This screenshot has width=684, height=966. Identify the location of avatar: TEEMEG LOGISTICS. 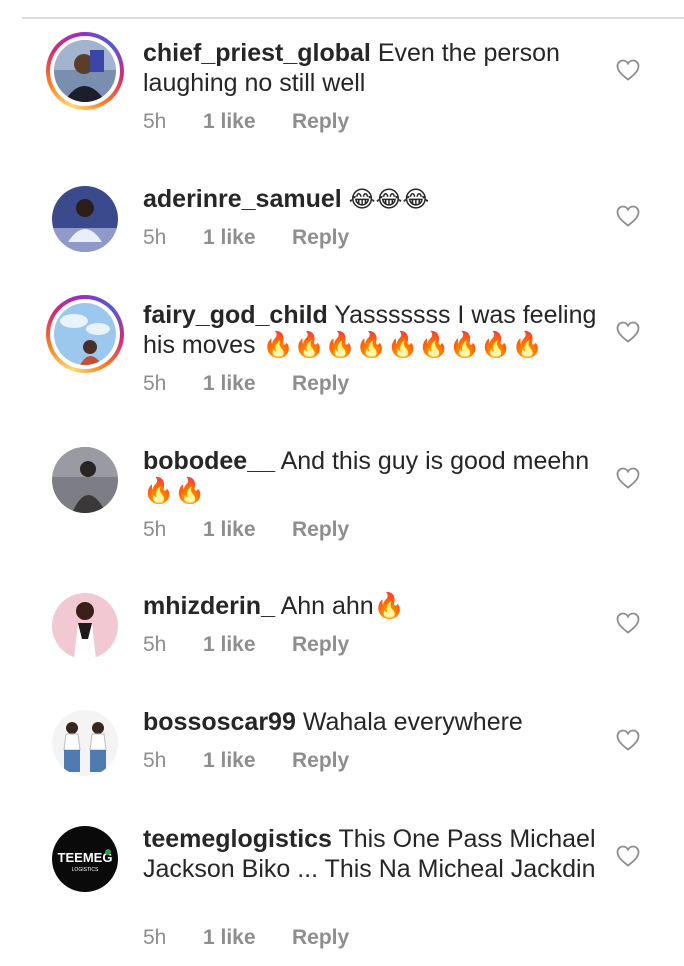
(85, 859).